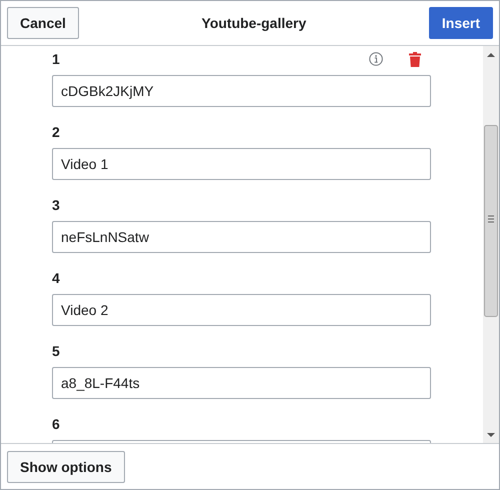 The width and height of the screenshot is (500, 490). I want to click on dialog-title: Youtube-gallery, so click(254, 23).